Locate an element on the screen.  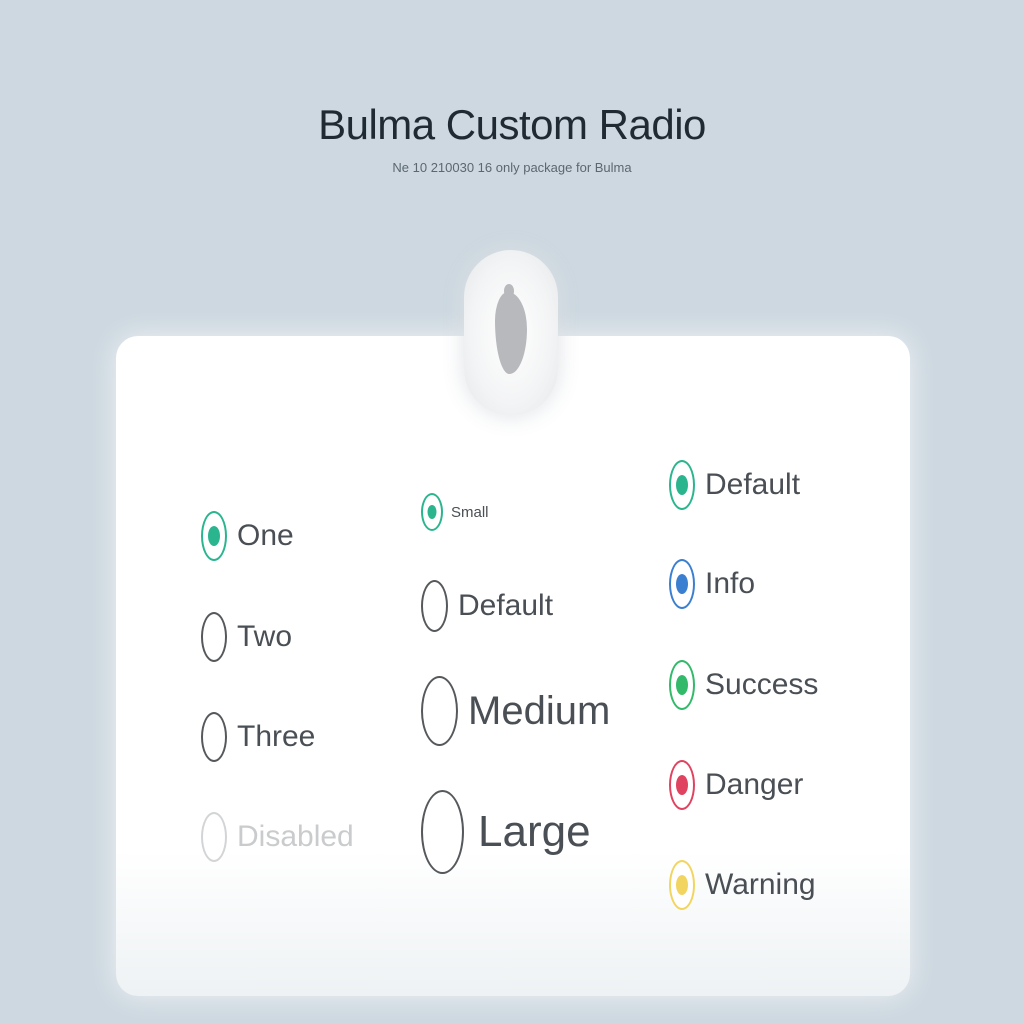
page-subtitle: Ne 10 210030 16 only package for Bulma is located at coordinates (512, 168).